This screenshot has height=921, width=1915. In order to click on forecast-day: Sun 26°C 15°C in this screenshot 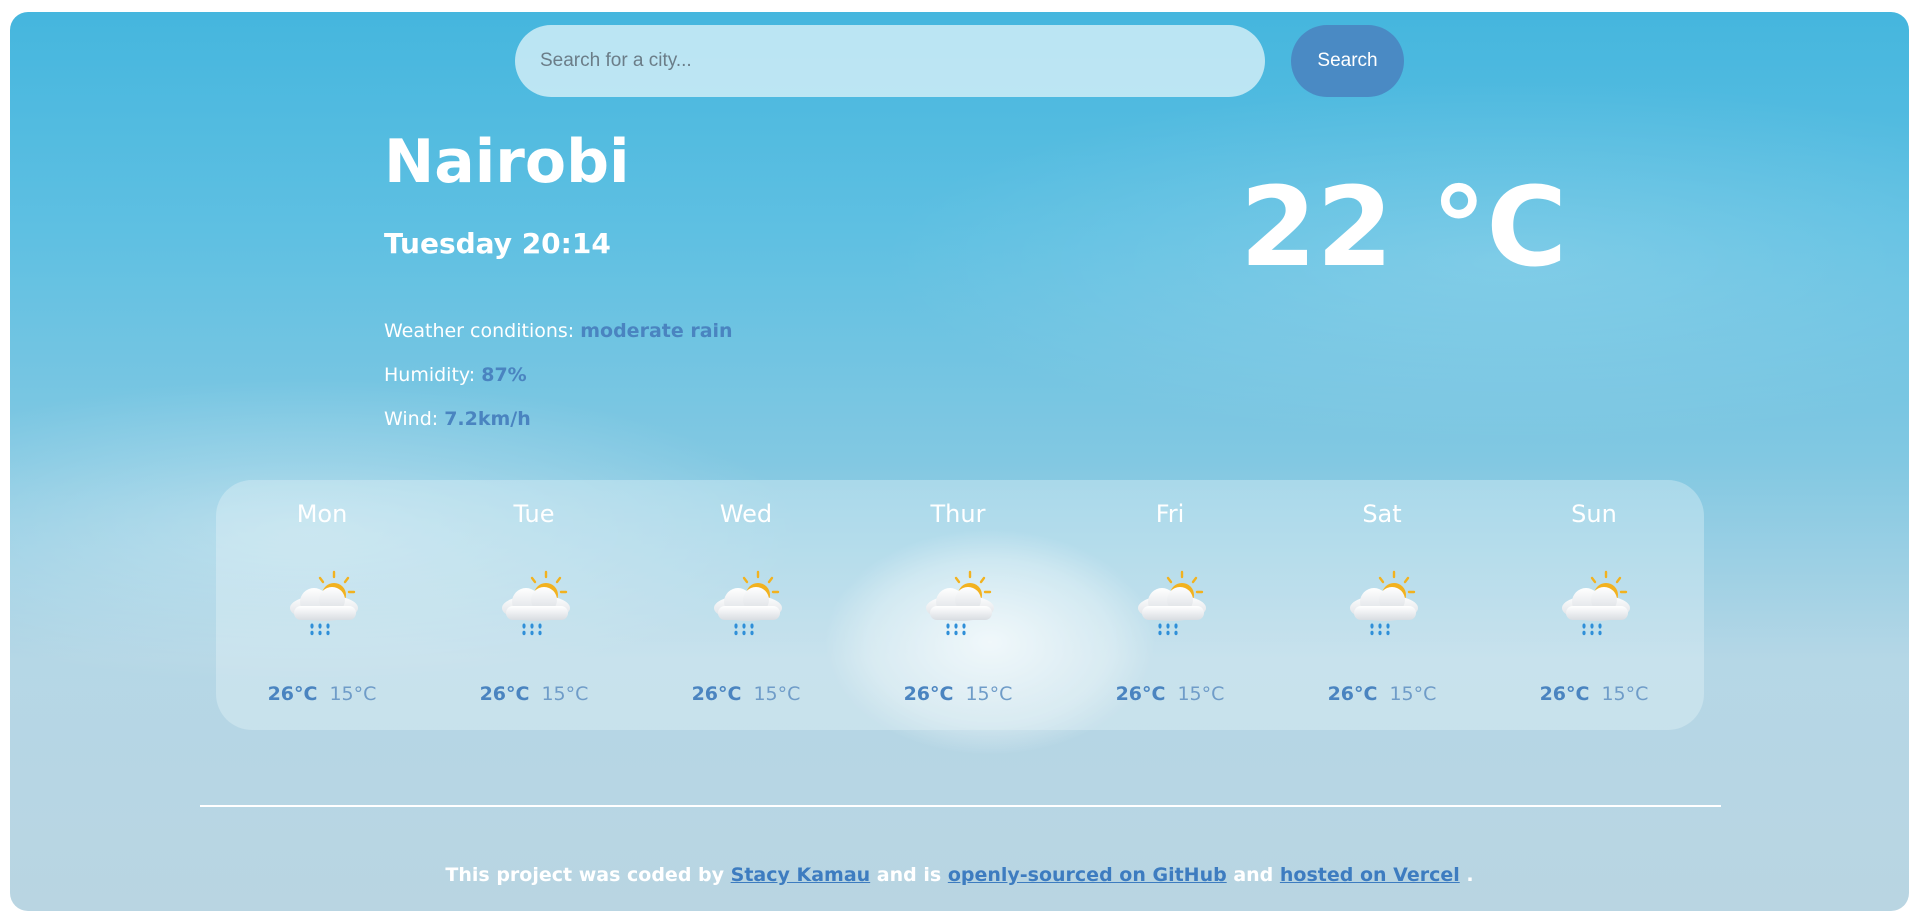, I will do `click(1594, 605)`.